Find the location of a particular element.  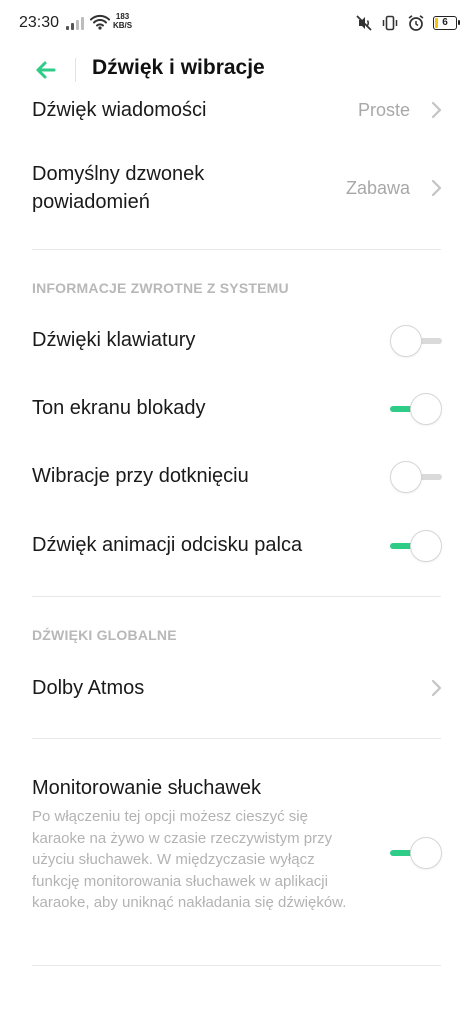

touch-vibration-toggle is located at coordinates (416, 477).